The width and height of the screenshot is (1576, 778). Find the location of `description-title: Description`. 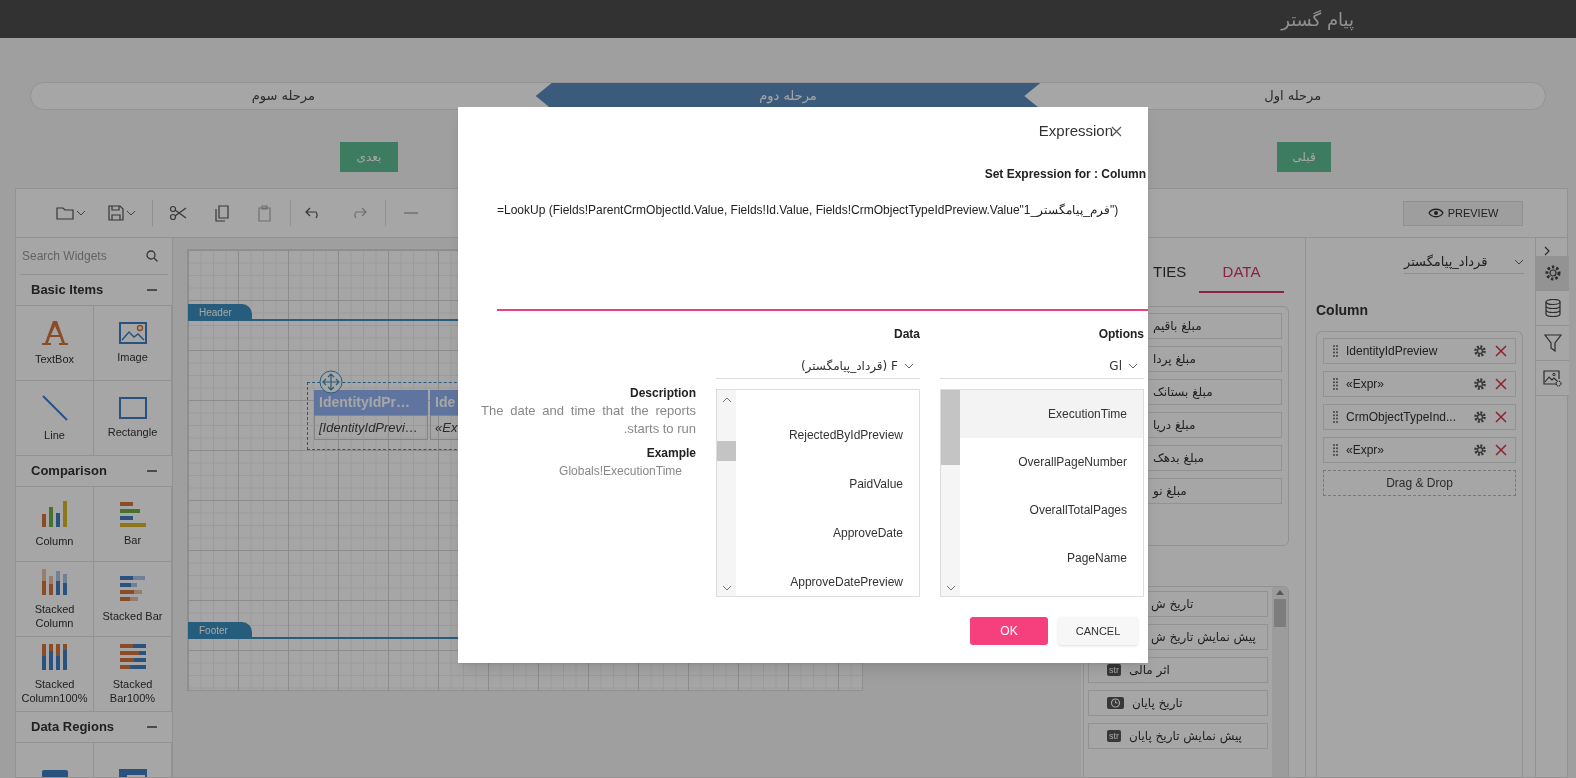

description-title: Description is located at coordinates (663, 393).